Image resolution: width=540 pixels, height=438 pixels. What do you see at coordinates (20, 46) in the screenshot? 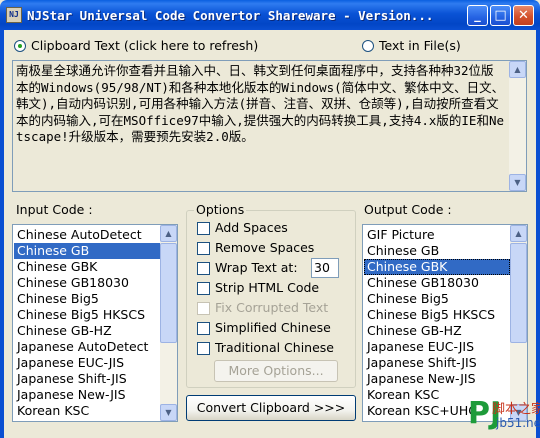
I see `clipboard-radio` at bounding box center [20, 46].